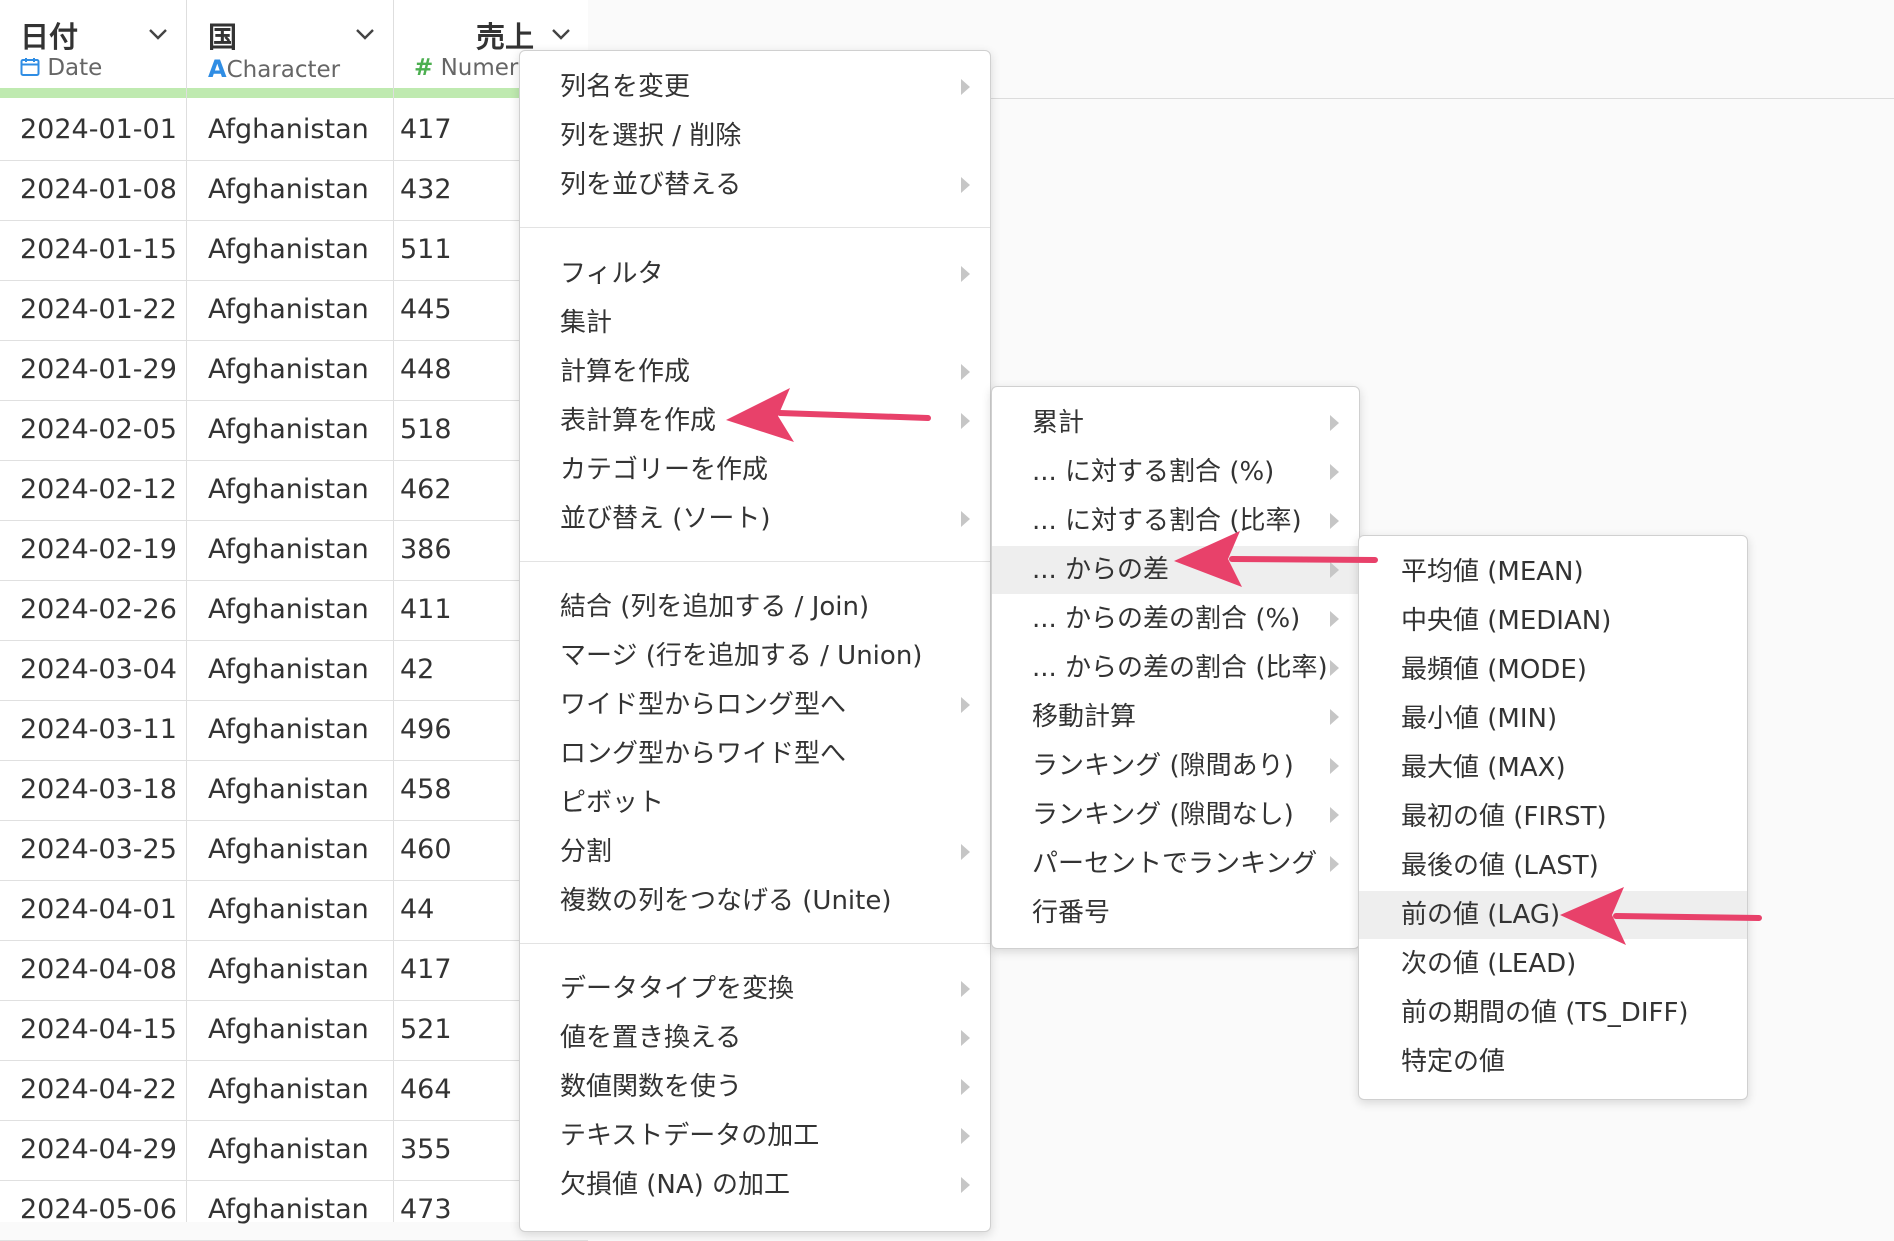 The height and width of the screenshot is (1241, 1894). Describe the element at coordinates (460, 310) in the screenshot. I see `sales-cell: 445` at that location.